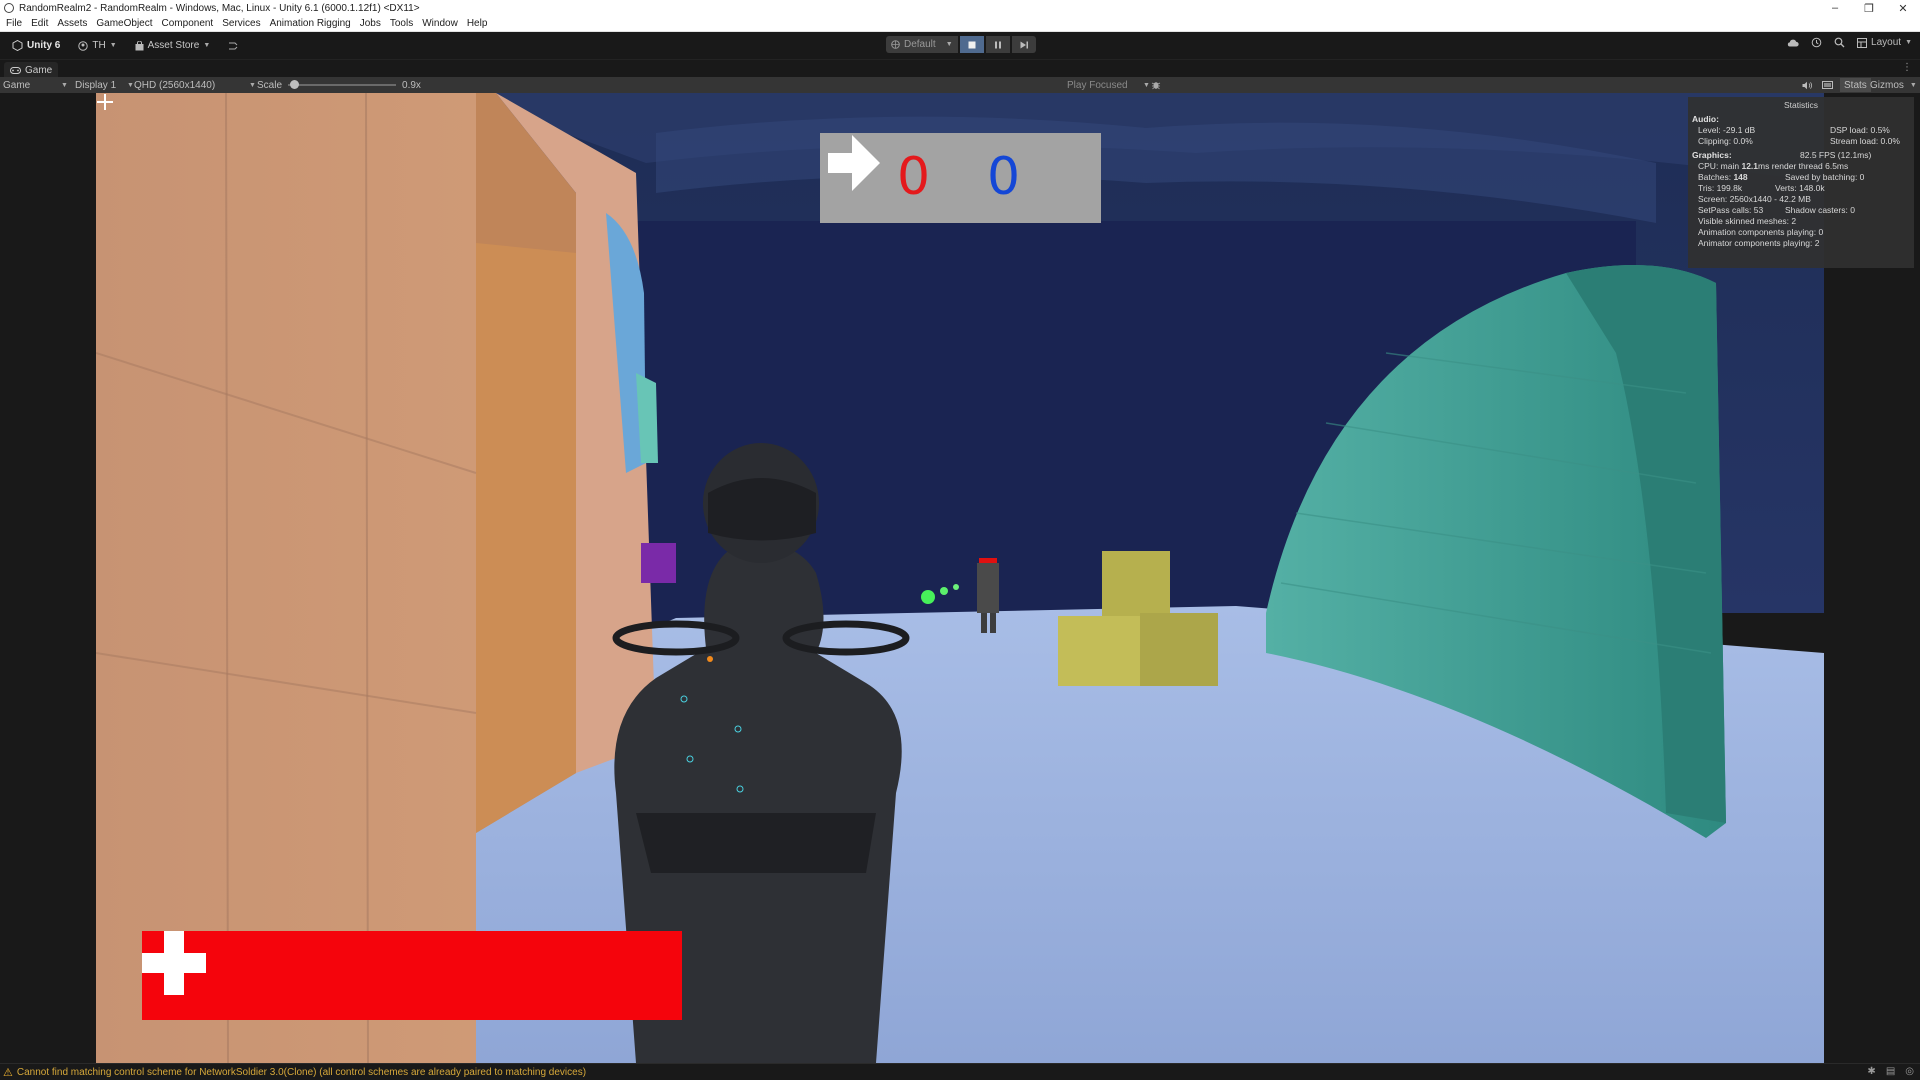 Image resolution: width=1920 pixels, height=1080 pixels. What do you see at coordinates (1727, 130) in the screenshot?
I see `audio-level: Level: -29.1 dB` at bounding box center [1727, 130].